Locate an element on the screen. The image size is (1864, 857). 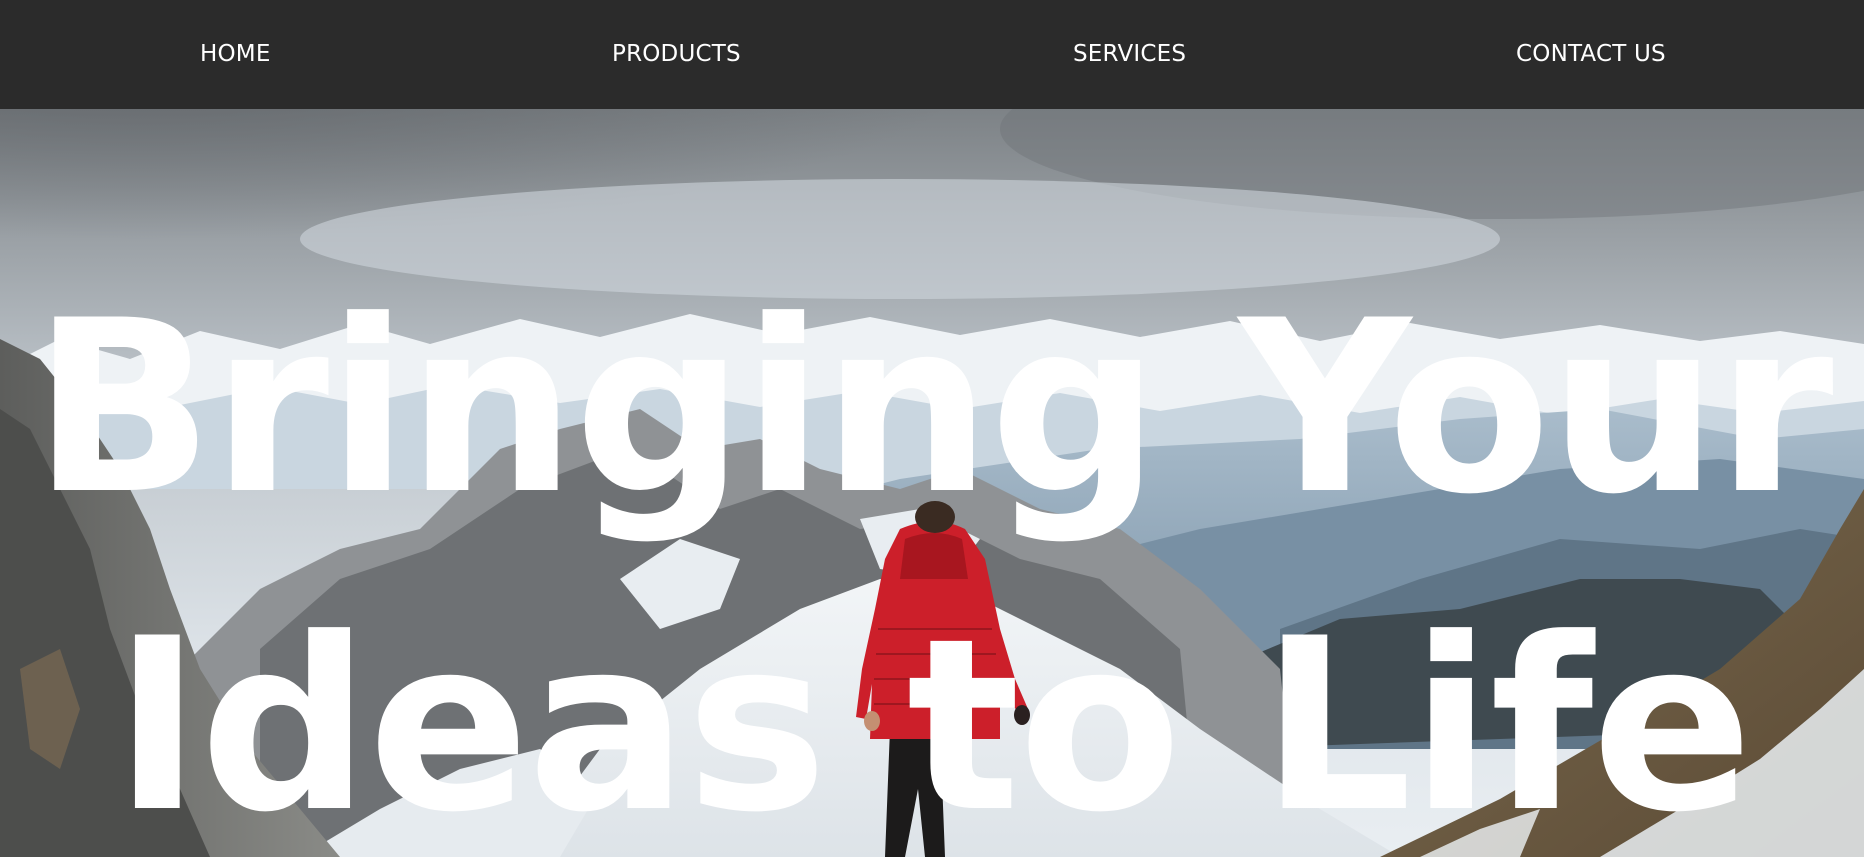
nav-link-home: HOME is located at coordinates (235, 54).